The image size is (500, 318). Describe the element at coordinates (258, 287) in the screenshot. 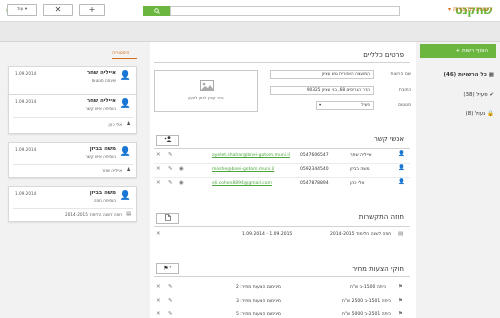

I see `pricing-note: מינימום הצעות מחיר: 2` at that location.